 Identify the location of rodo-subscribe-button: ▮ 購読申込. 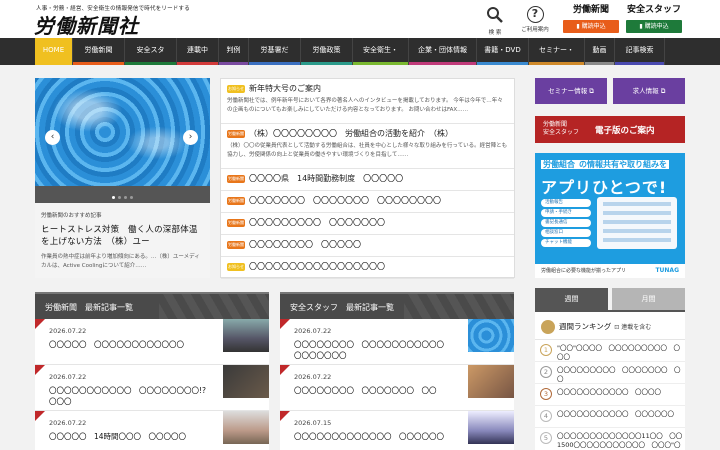
(591, 26).